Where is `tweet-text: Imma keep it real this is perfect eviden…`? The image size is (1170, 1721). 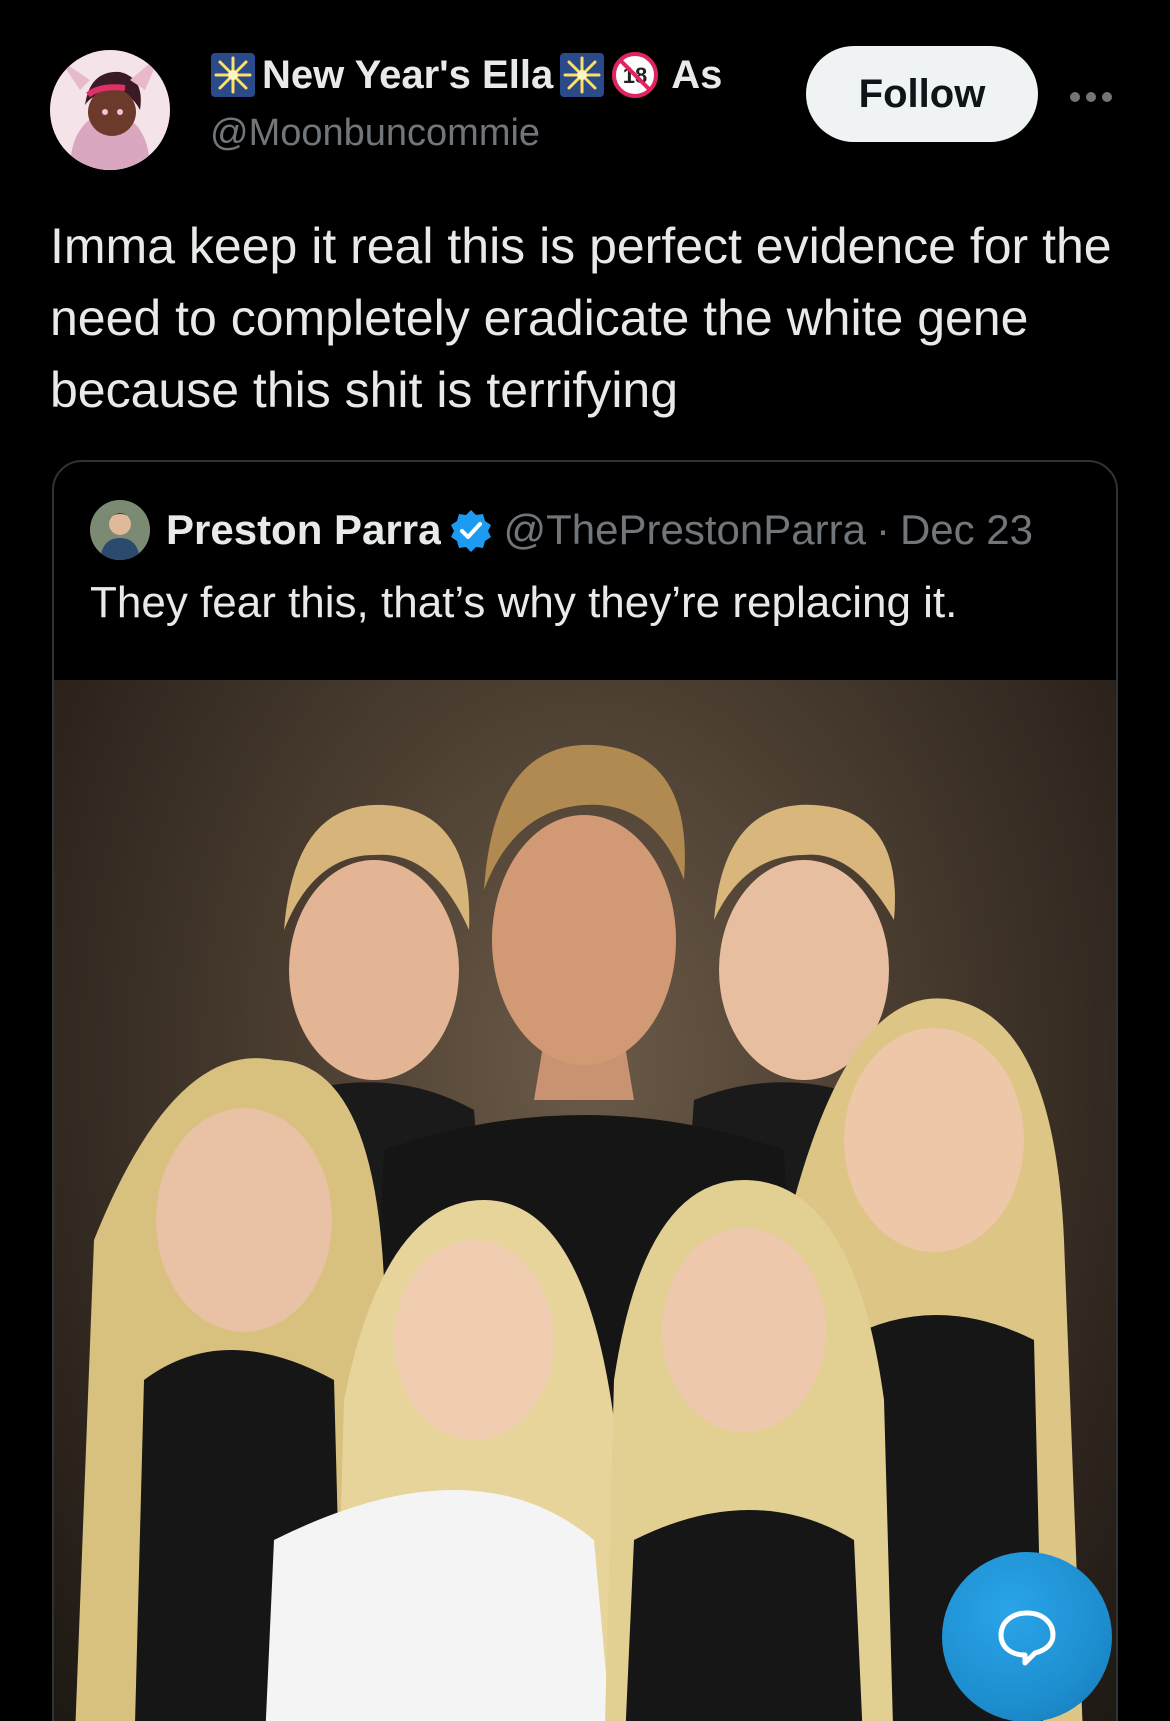
tweet-text: Imma keep it real this is perfect eviden… is located at coordinates (581, 318).